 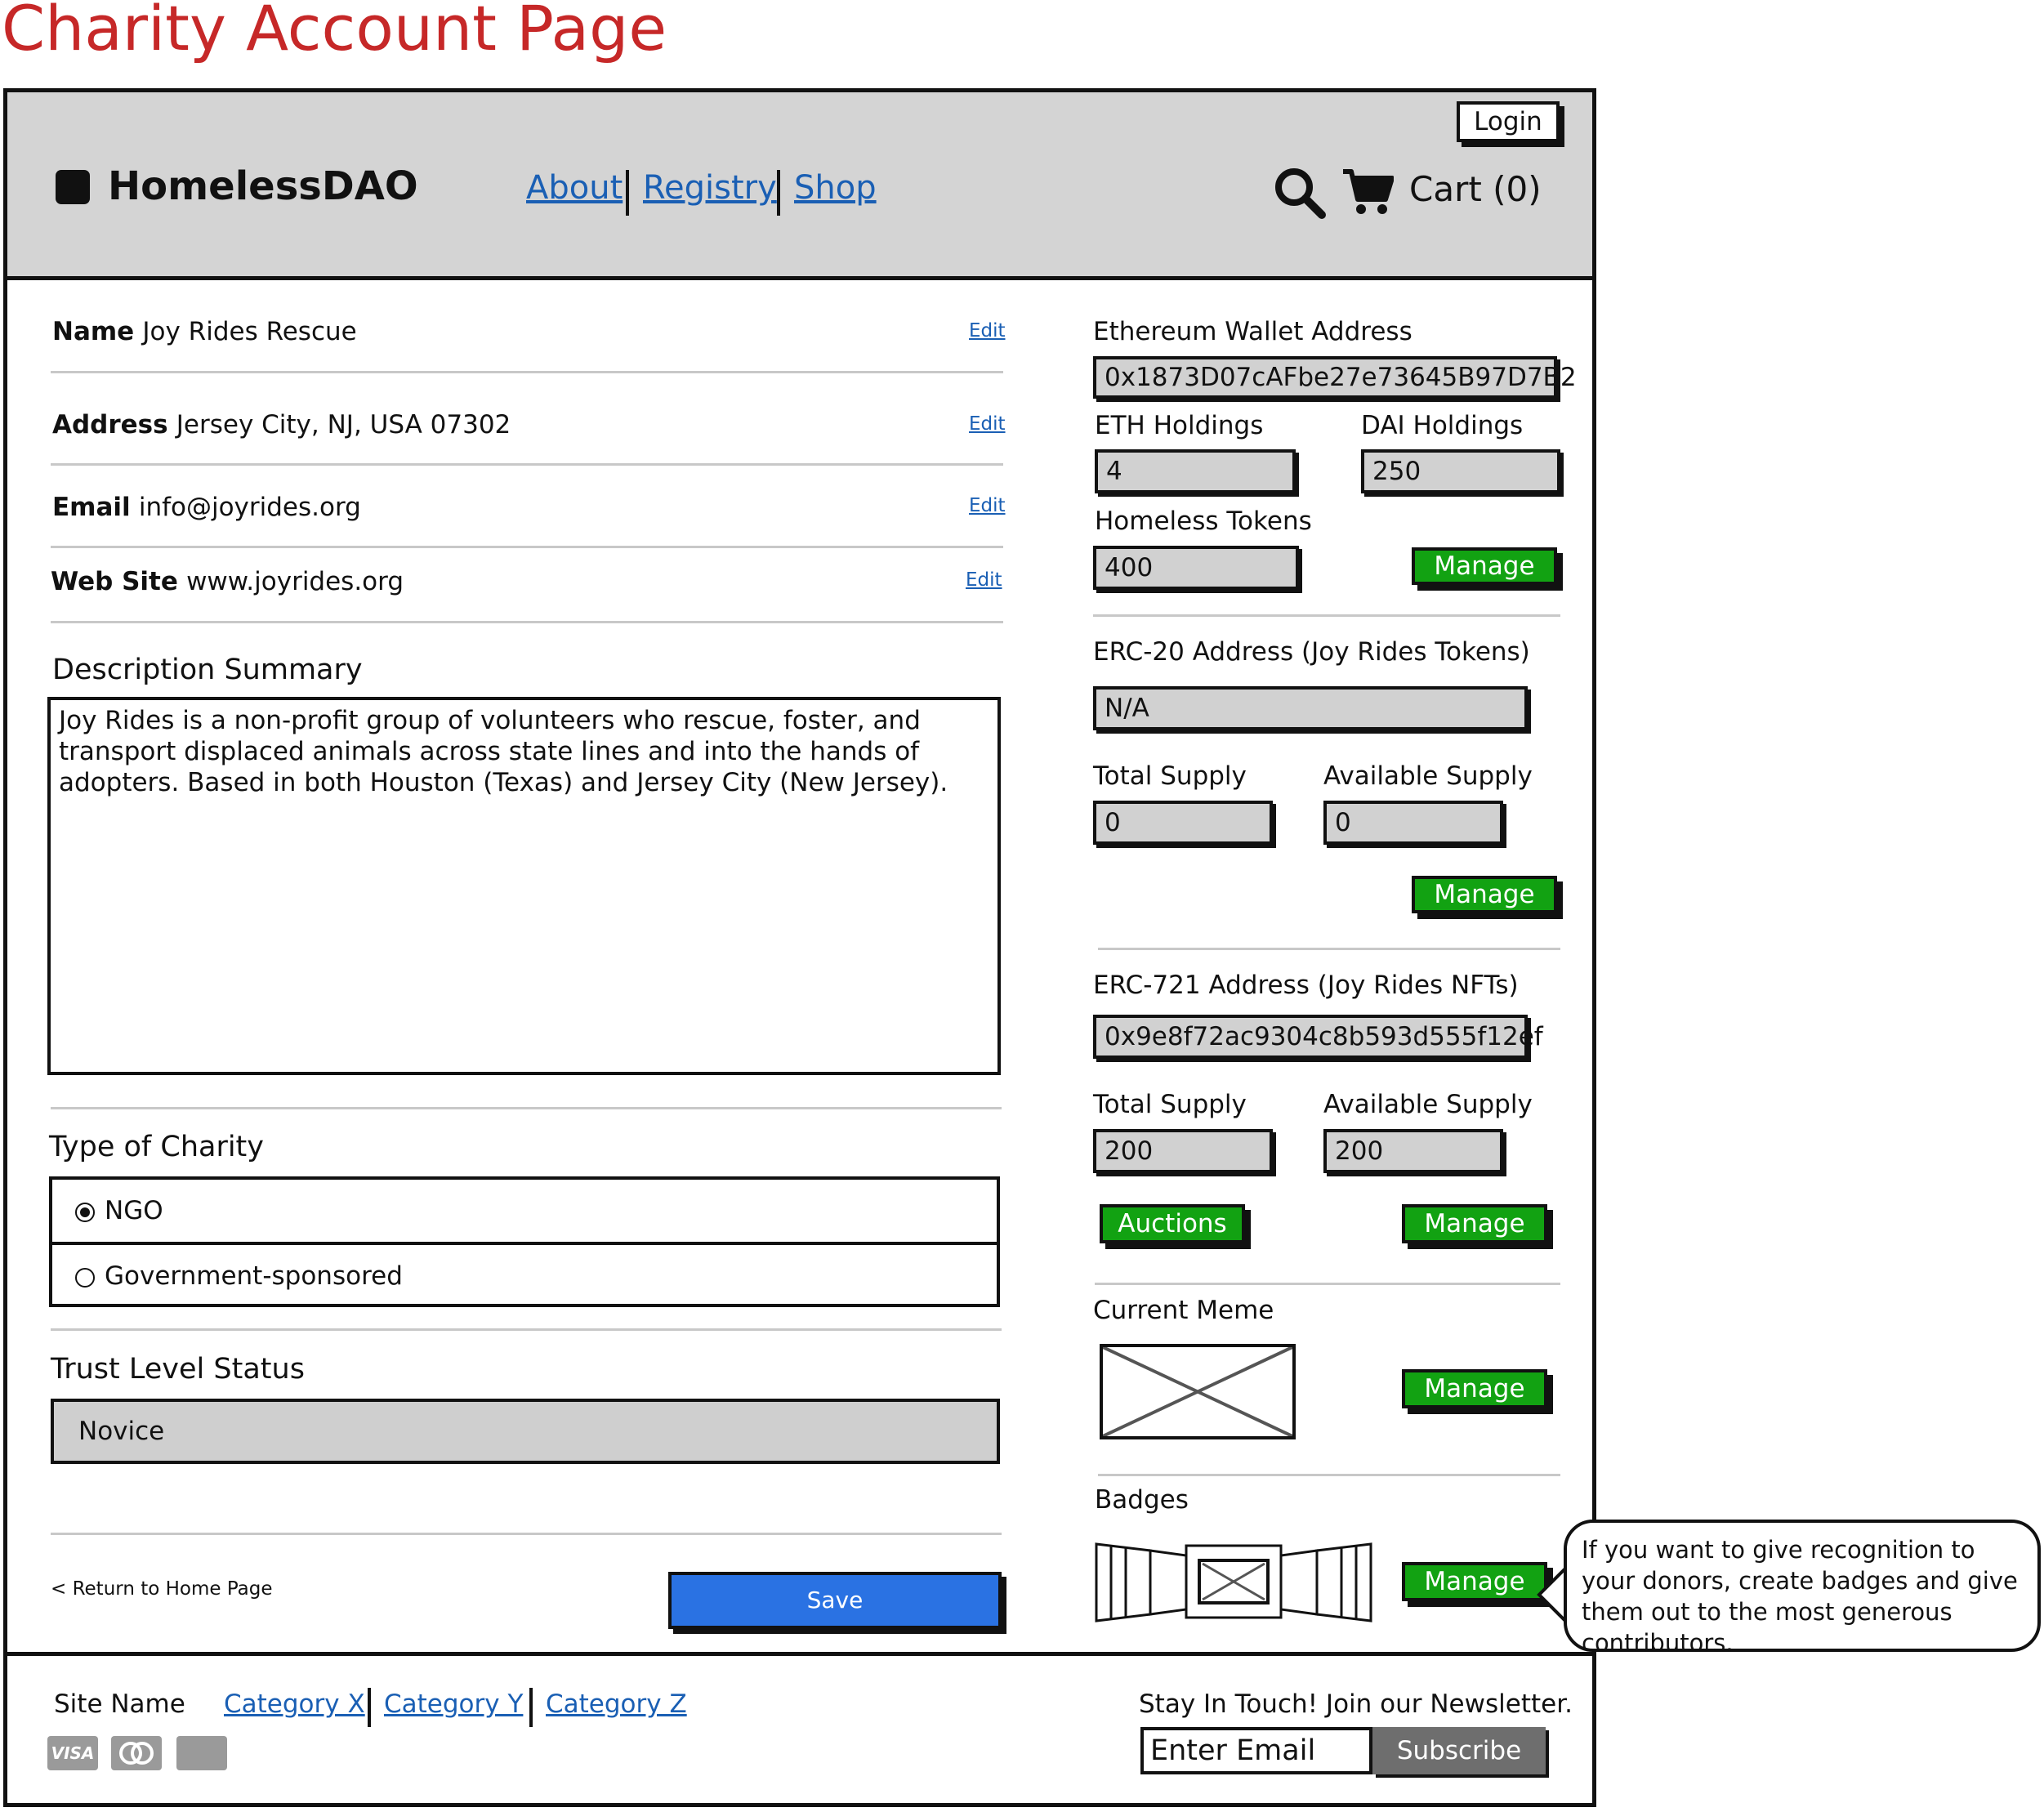 I want to click on website-row: Web Site www.joyrides.org, so click(x=227, y=581).